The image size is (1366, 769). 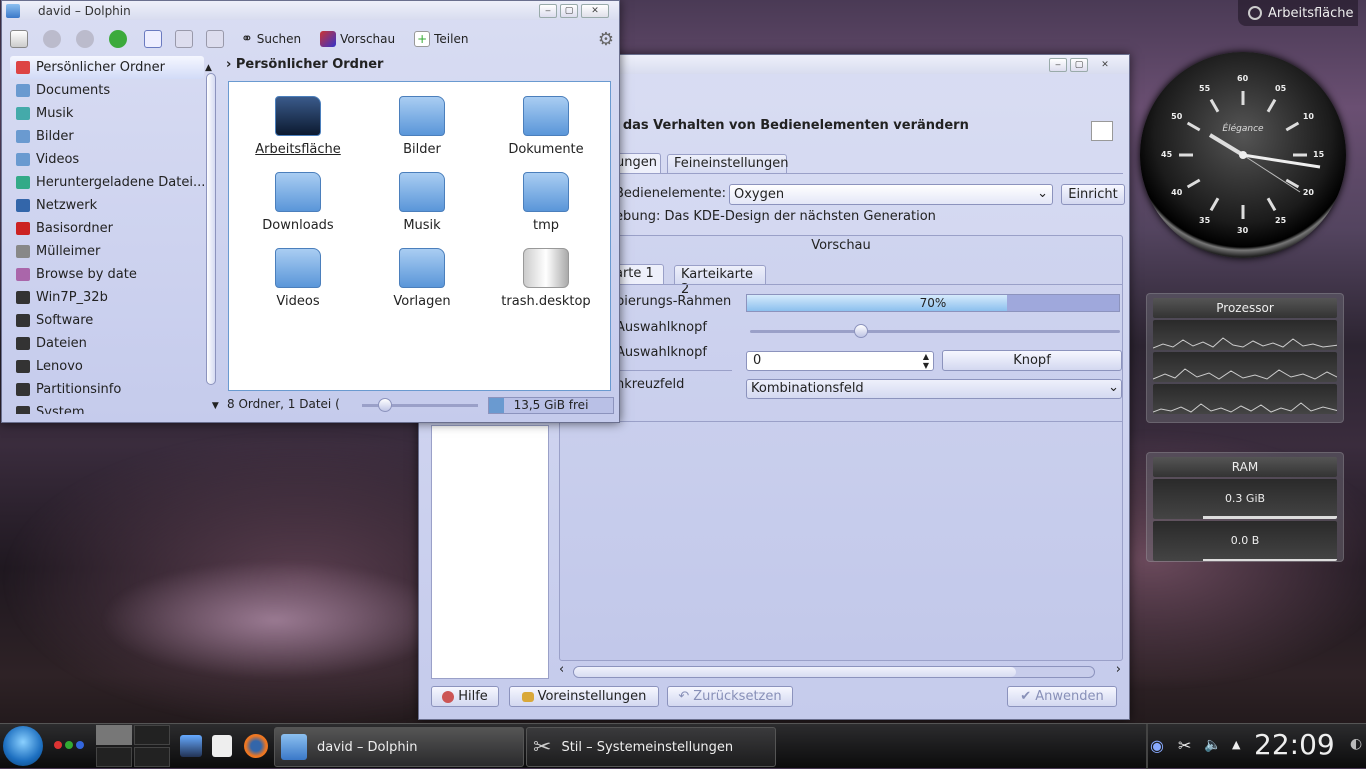 I want to click on virtual-desktop-pager, so click(x=134, y=746).